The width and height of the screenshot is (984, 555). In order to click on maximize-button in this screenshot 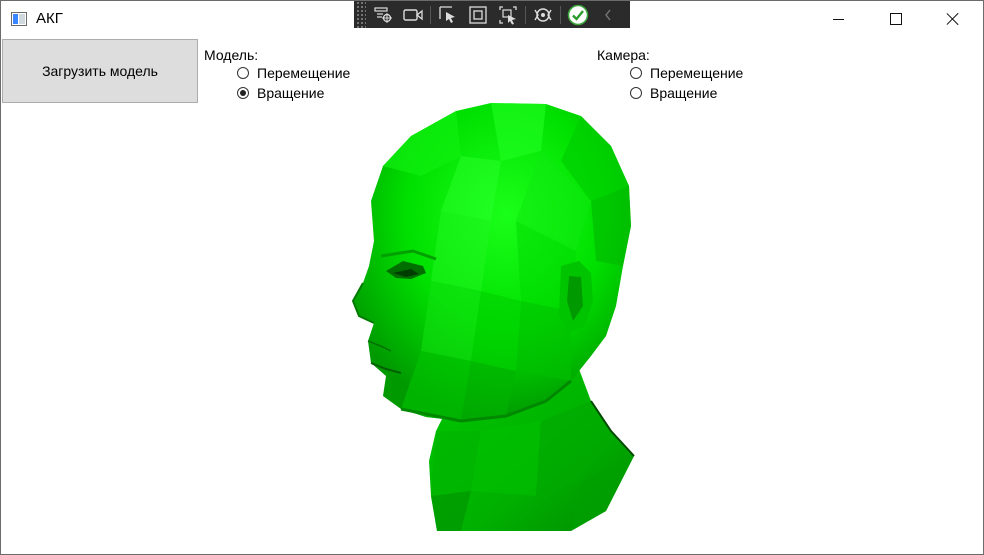, I will do `click(896, 19)`.